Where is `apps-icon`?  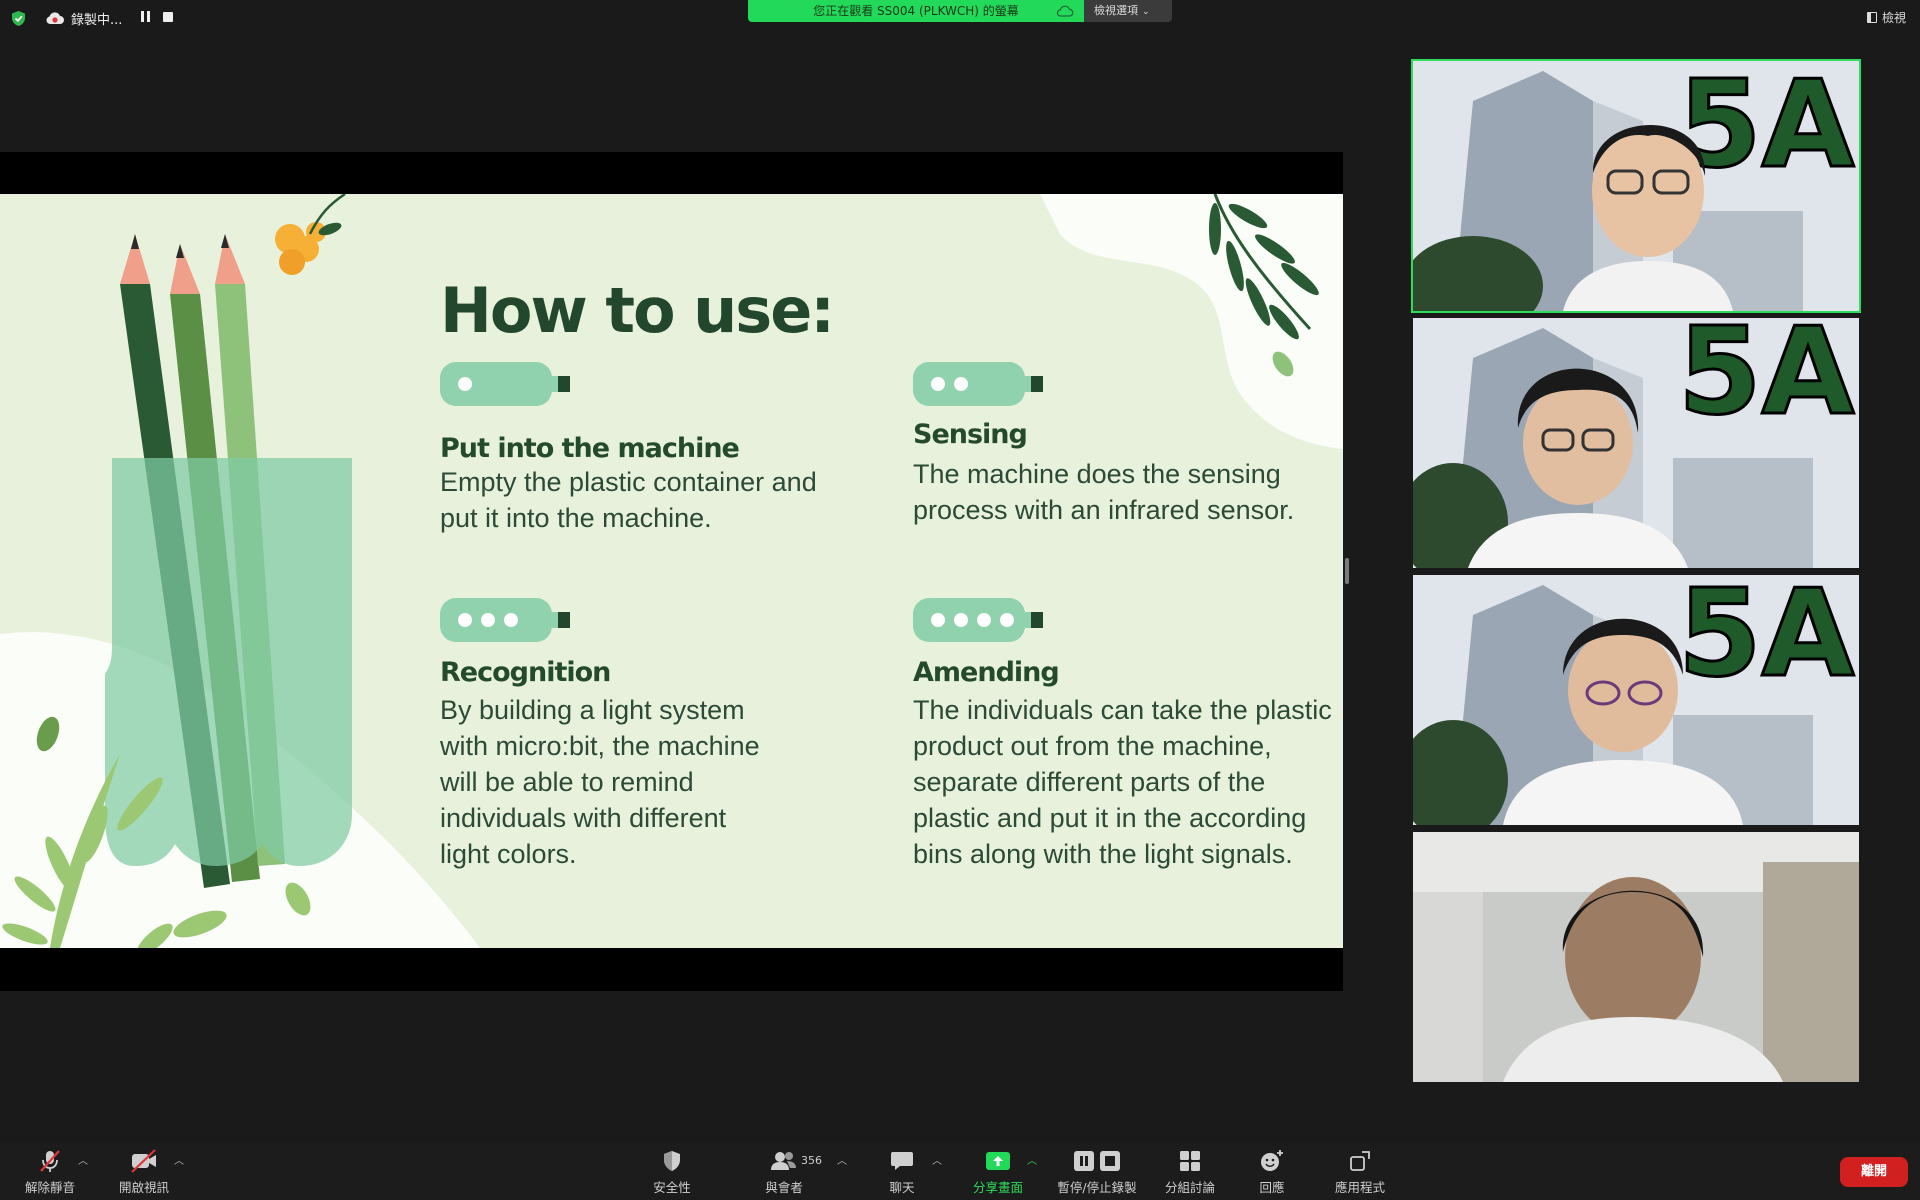
apps-icon is located at coordinates (1360, 1161).